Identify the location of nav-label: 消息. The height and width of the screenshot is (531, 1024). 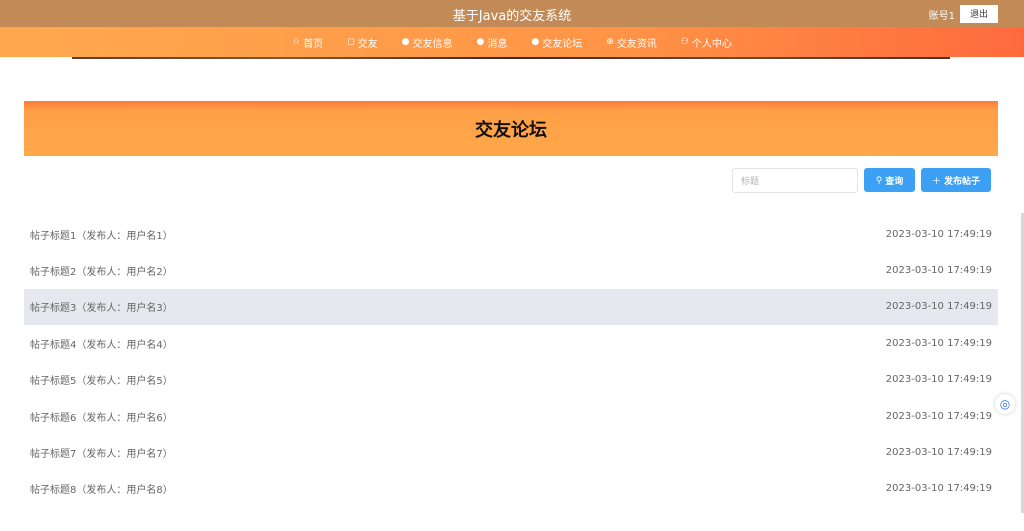
(497, 44).